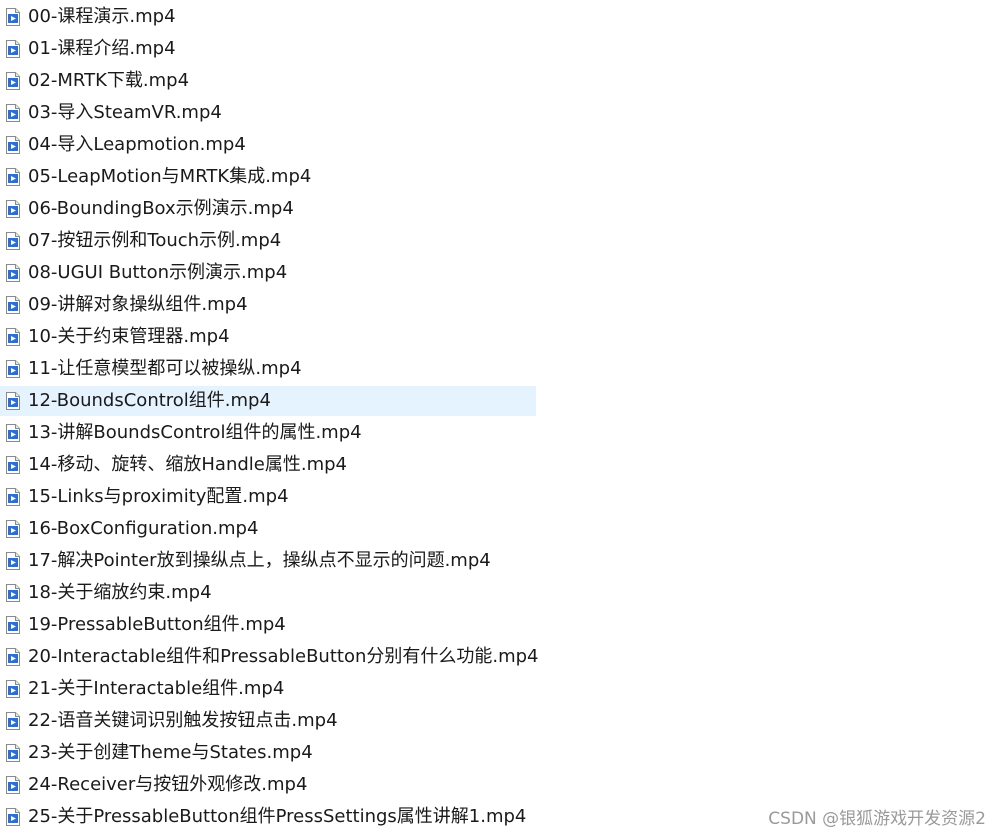 The width and height of the screenshot is (1000, 835). I want to click on file-item: 18-关于缩放约束.mp4, so click(268, 593).